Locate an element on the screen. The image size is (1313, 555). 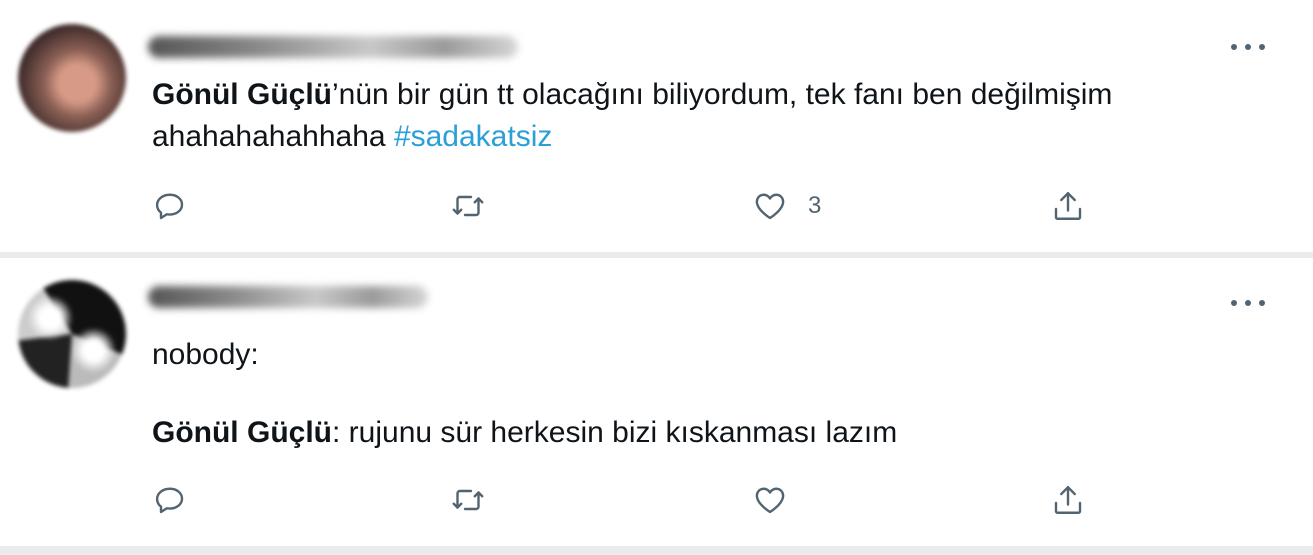
tweet-text: ahahahahahhaha is located at coordinates (269, 136).